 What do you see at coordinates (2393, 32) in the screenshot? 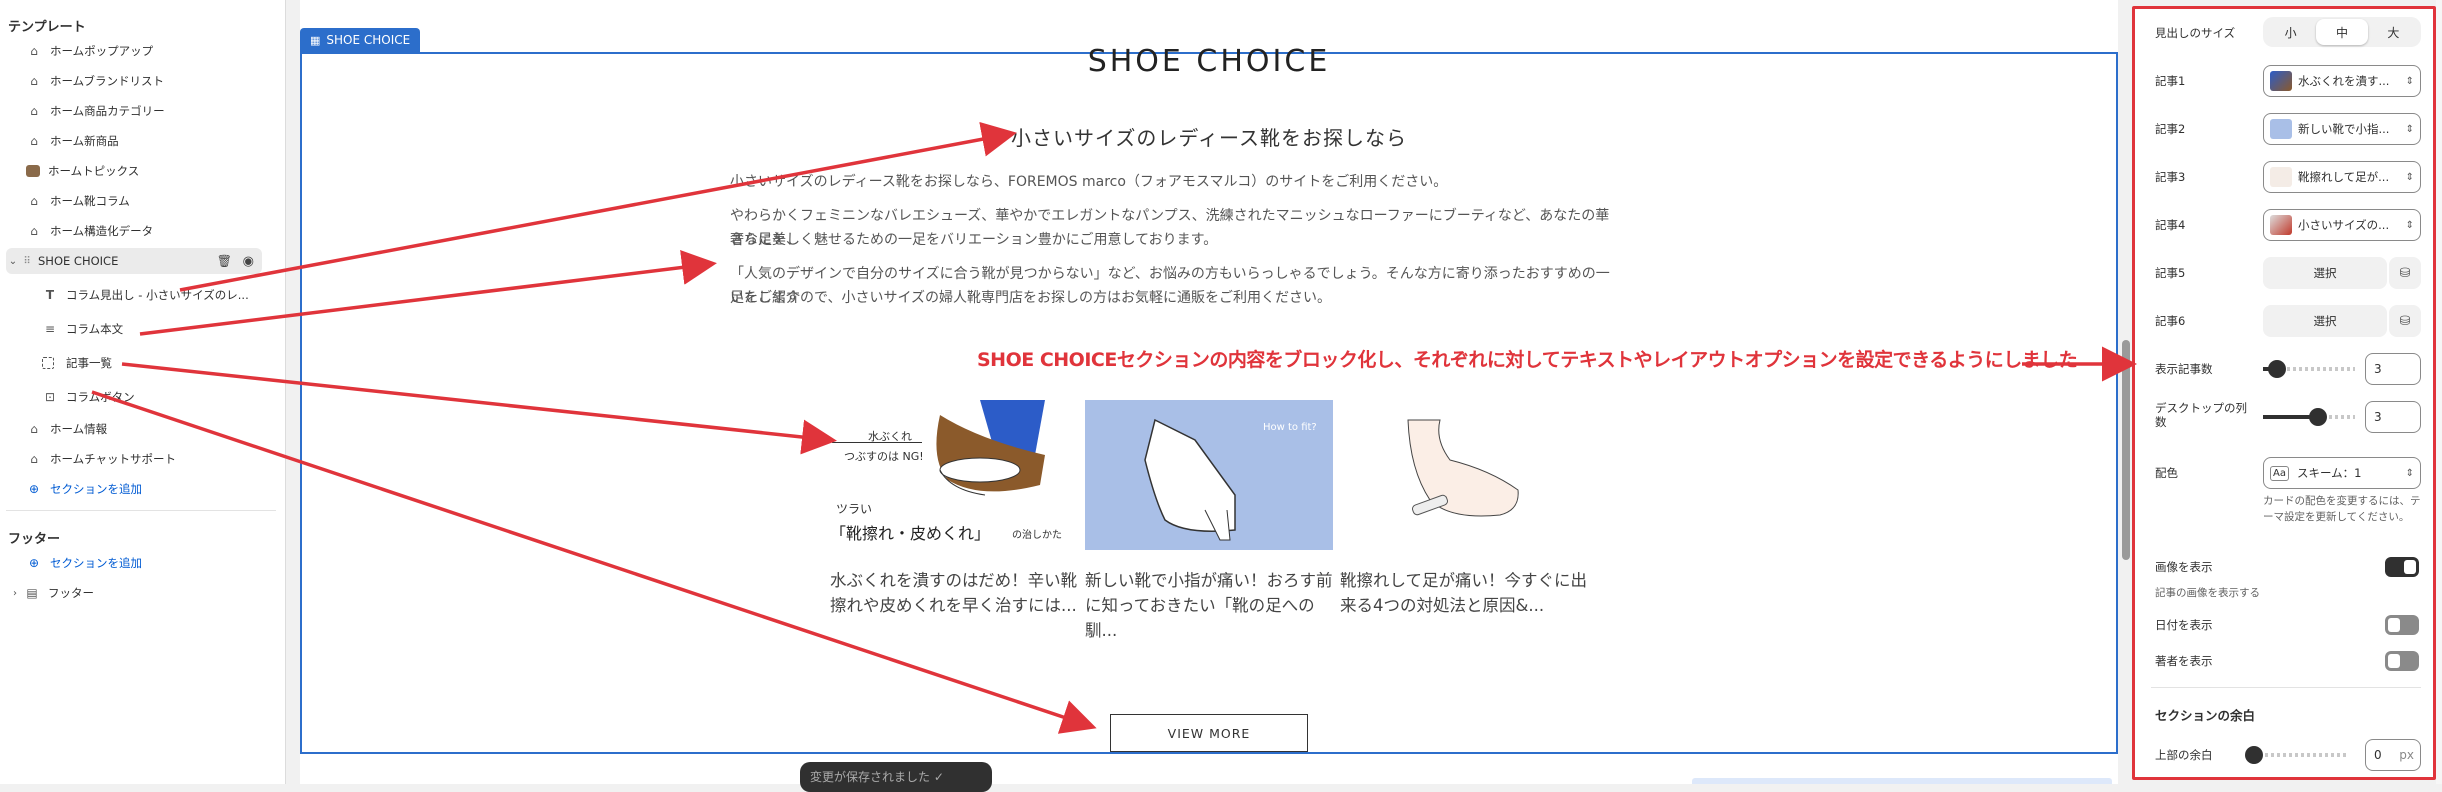
I see `size-large-option: 大` at bounding box center [2393, 32].